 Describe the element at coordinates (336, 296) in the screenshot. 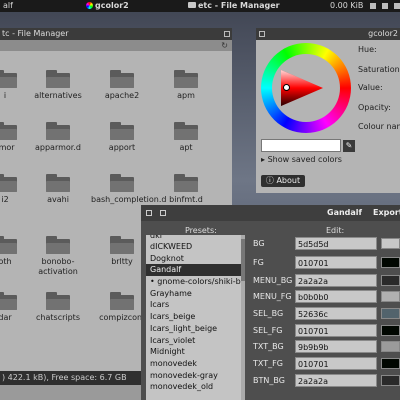

I see `hex-input: b0b0b0` at that location.